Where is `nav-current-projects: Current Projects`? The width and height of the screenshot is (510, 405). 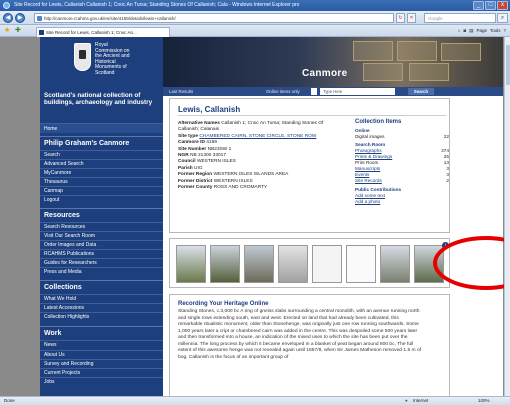
nav-current-projects: Current Projects is located at coordinates (101, 372).